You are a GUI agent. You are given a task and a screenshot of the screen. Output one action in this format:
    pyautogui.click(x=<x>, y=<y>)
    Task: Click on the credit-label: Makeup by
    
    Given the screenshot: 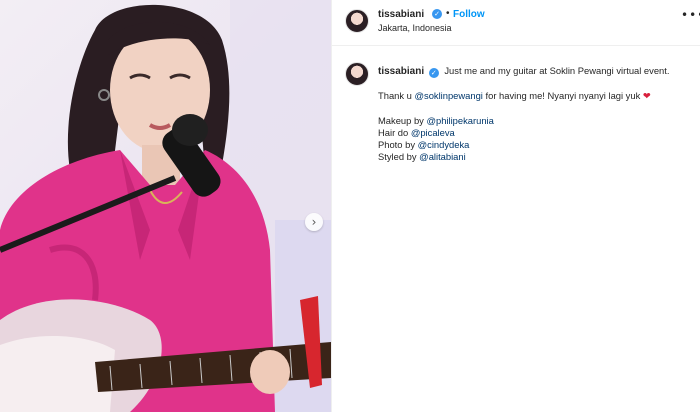 What is the action you would take?
    pyautogui.click(x=402, y=120)
    